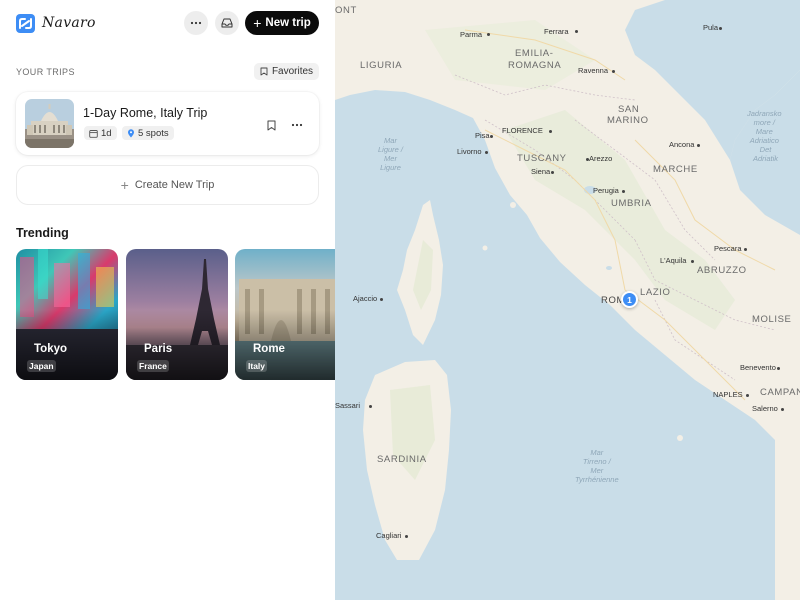 This screenshot has height=600, width=800. I want to click on trending-card-country: Italy, so click(257, 366).